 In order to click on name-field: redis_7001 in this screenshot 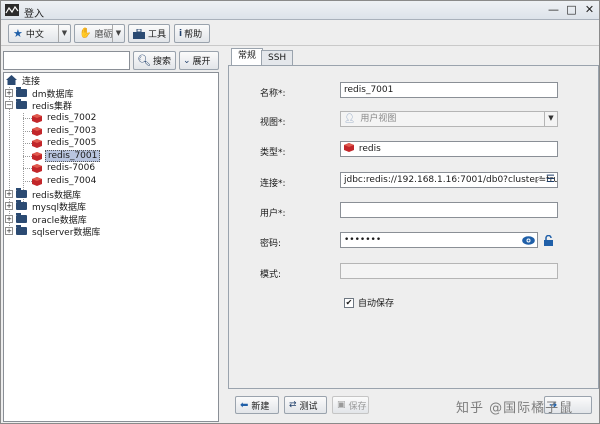, I will do `click(449, 90)`.